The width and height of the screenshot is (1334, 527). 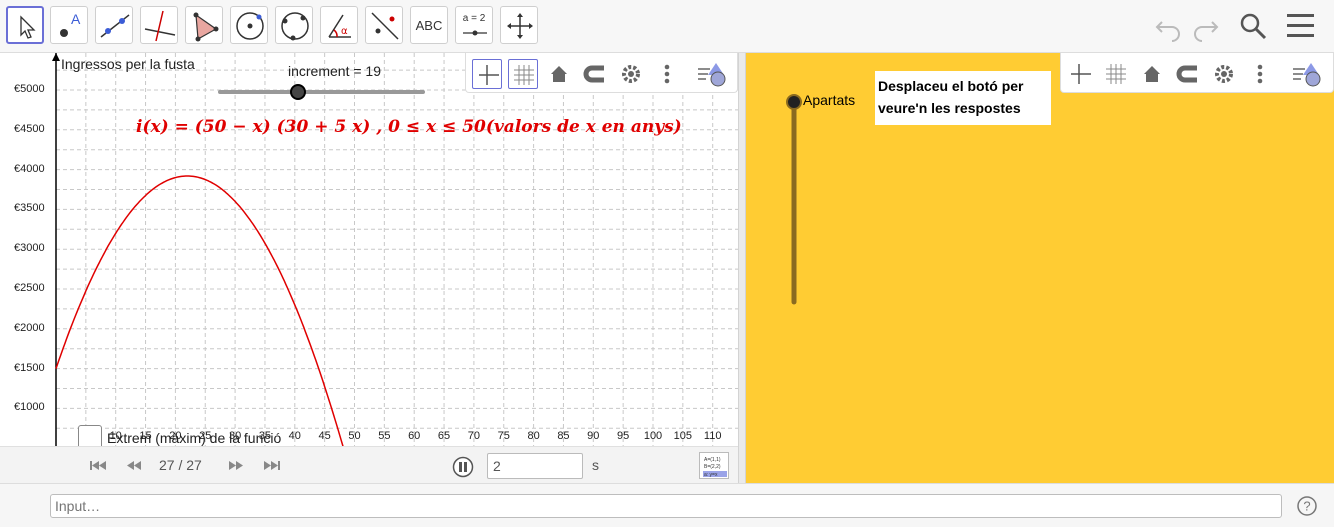 I want to click on text-tool-icon: ABC, so click(x=429, y=25).